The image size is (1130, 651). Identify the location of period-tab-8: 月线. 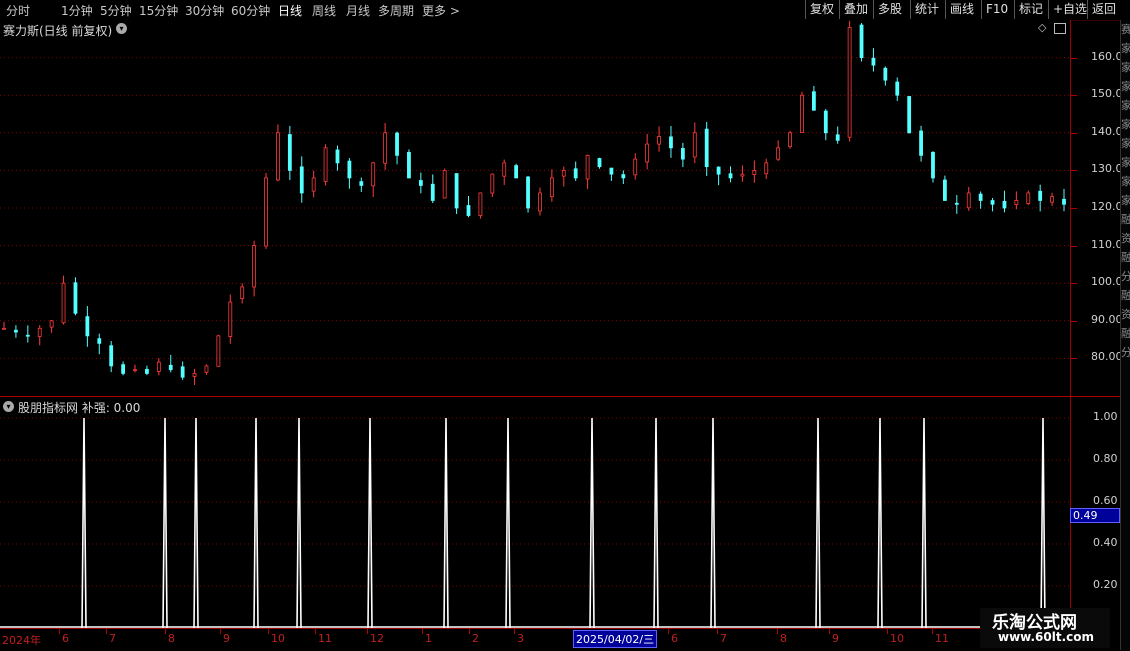
(358, 10).